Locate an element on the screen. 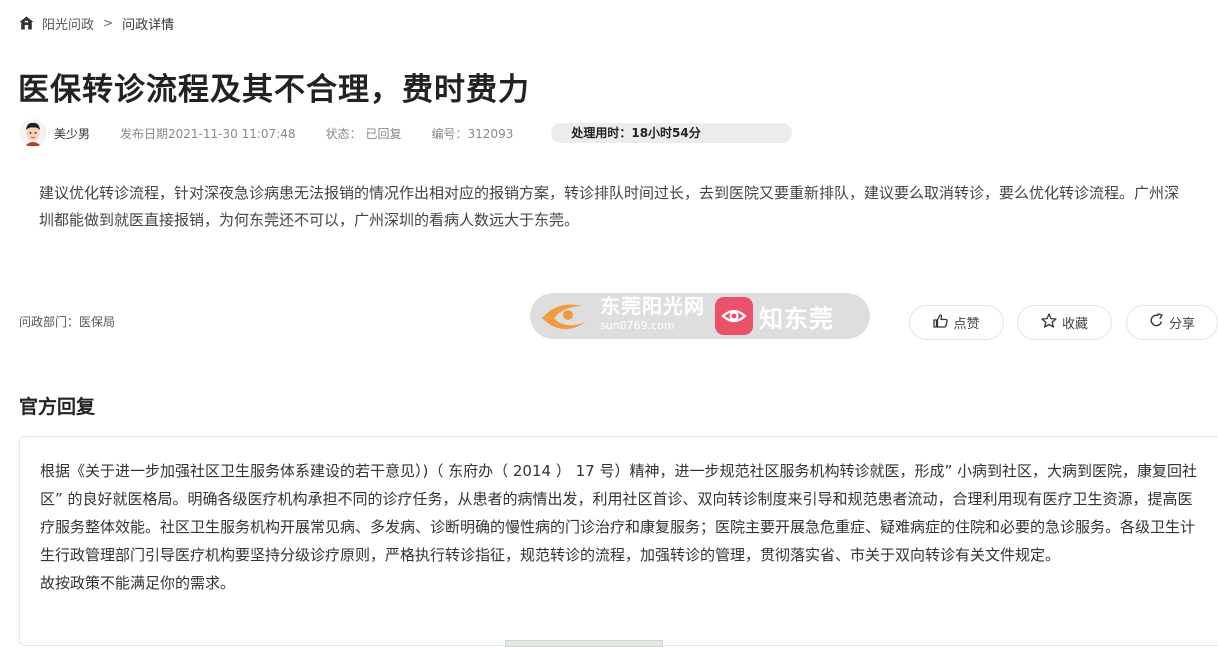 This screenshot has height=647, width=1218. author-name: 美少男 is located at coordinates (72, 133).